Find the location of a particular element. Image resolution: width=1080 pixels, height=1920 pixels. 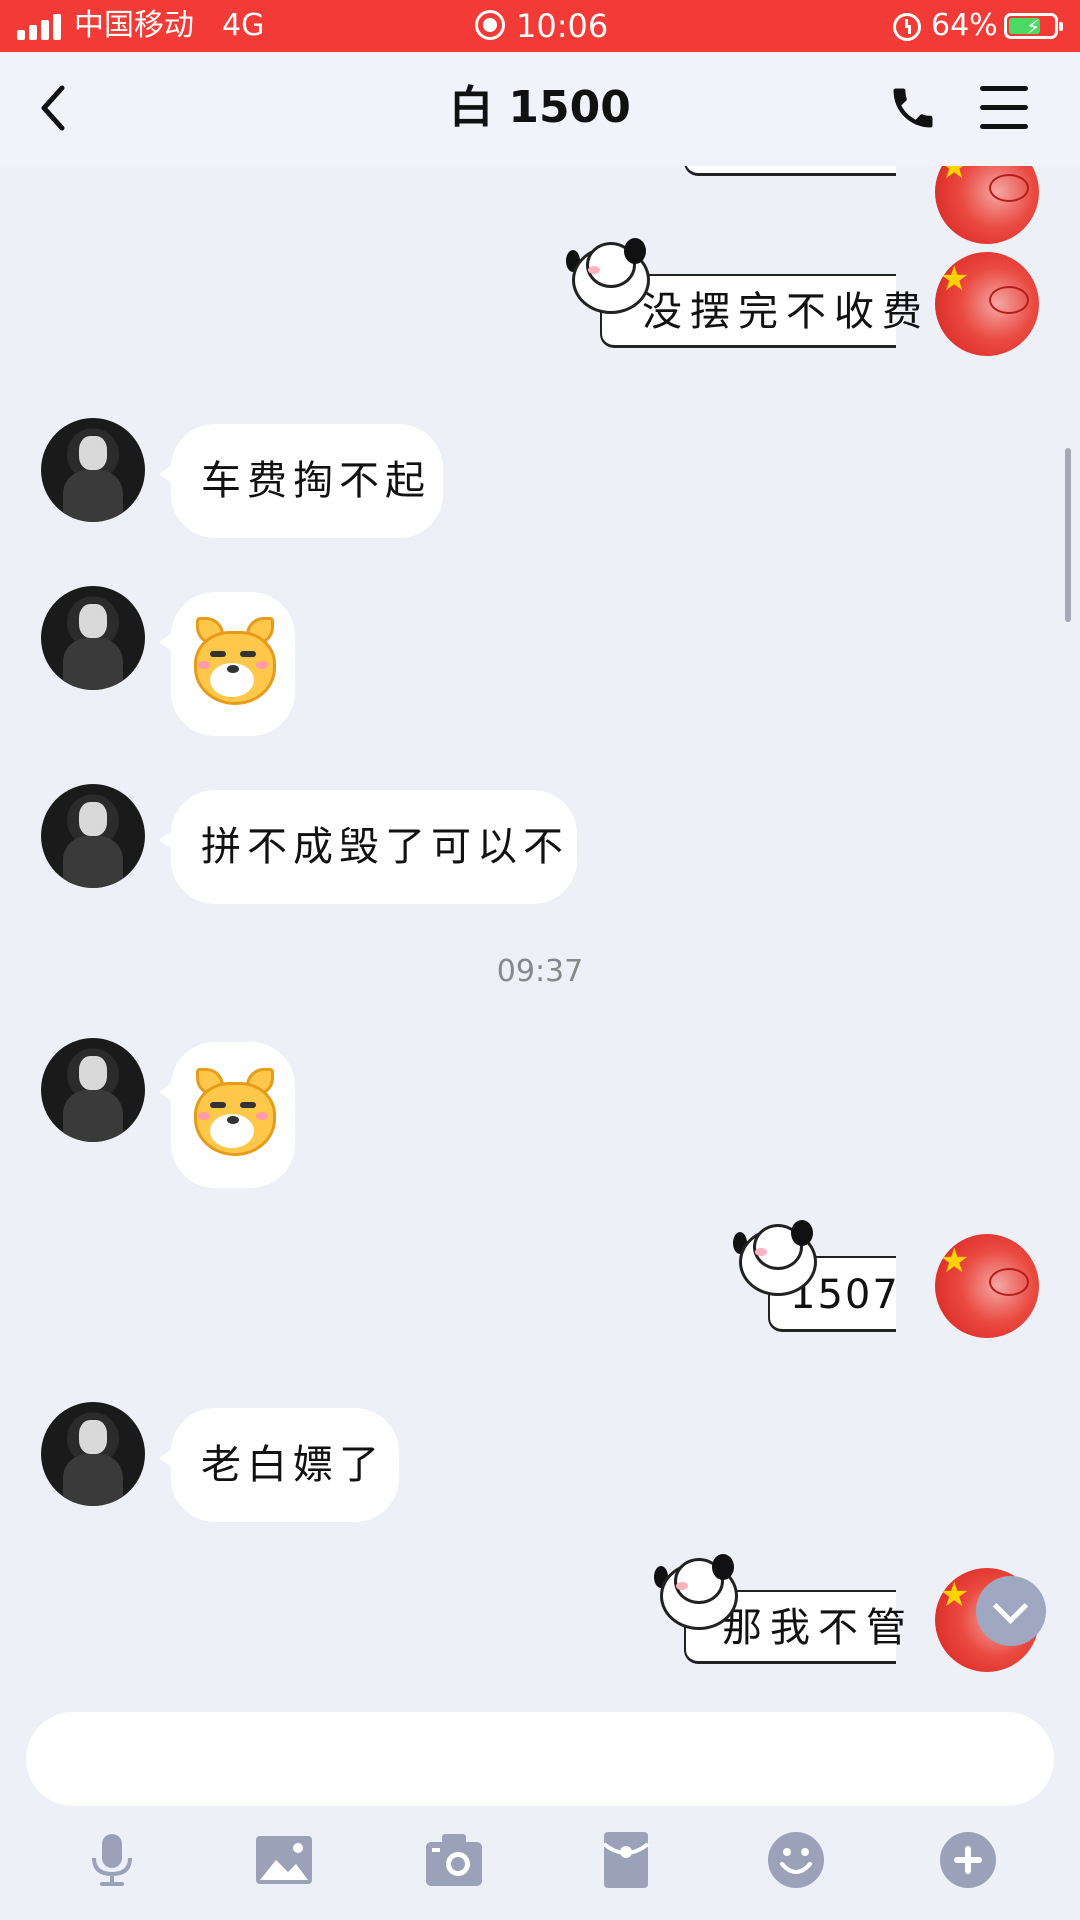

message-timestamp: 09:37 is located at coordinates (540, 971).